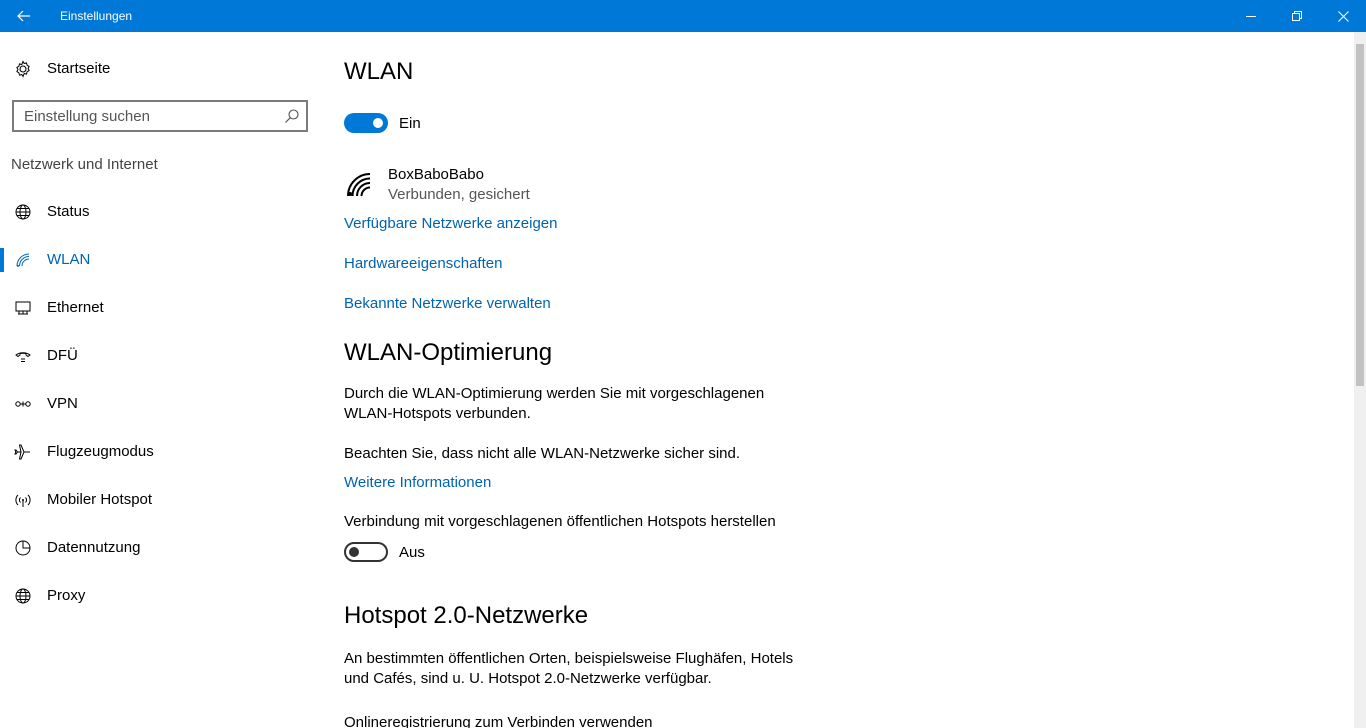 The image size is (1366, 728). I want to click on window-title: Einstellungen, so click(96, 16).